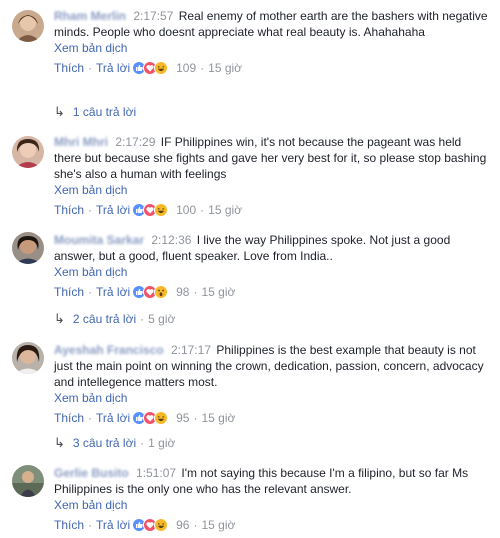 The width and height of the screenshot is (500, 538). Describe the element at coordinates (190, 350) in the screenshot. I see `comment-timestamp: 2:17:17` at that location.